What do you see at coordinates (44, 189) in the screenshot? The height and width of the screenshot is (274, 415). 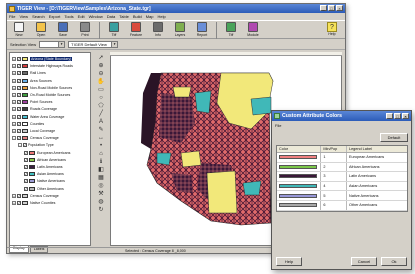 I see `toc-layer-other-americans: ✓ Other Americans` at bounding box center [44, 189].